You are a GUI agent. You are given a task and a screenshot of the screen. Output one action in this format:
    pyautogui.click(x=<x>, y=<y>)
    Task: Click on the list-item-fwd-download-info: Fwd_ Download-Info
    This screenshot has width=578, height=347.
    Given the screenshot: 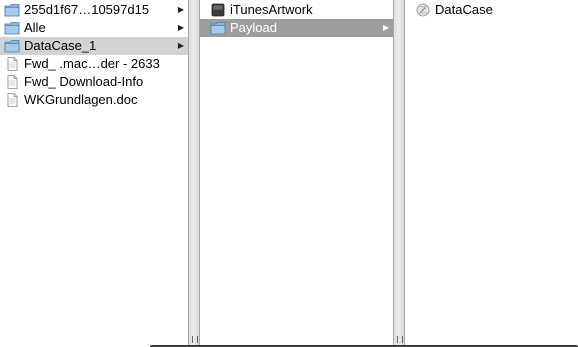 What is the action you would take?
    pyautogui.click(x=94, y=82)
    